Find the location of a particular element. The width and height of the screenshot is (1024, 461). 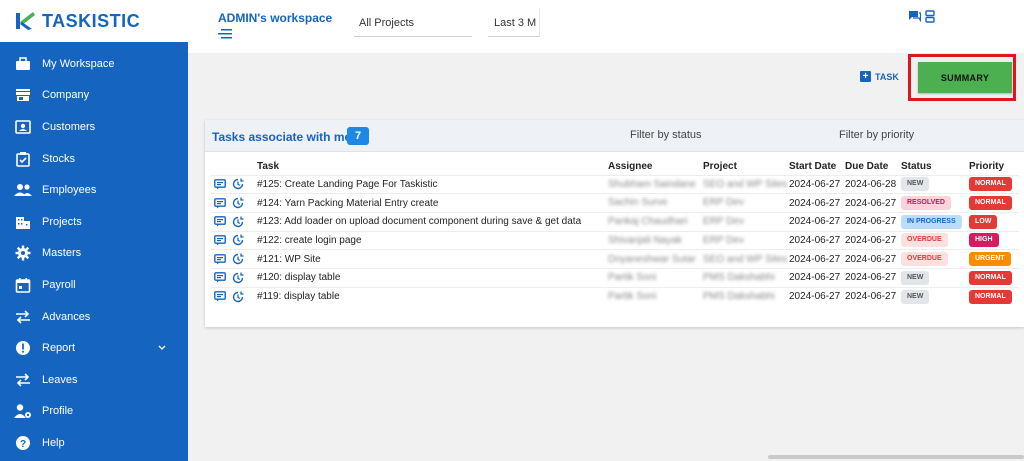

add-task-button: + TASK is located at coordinates (879, 76).